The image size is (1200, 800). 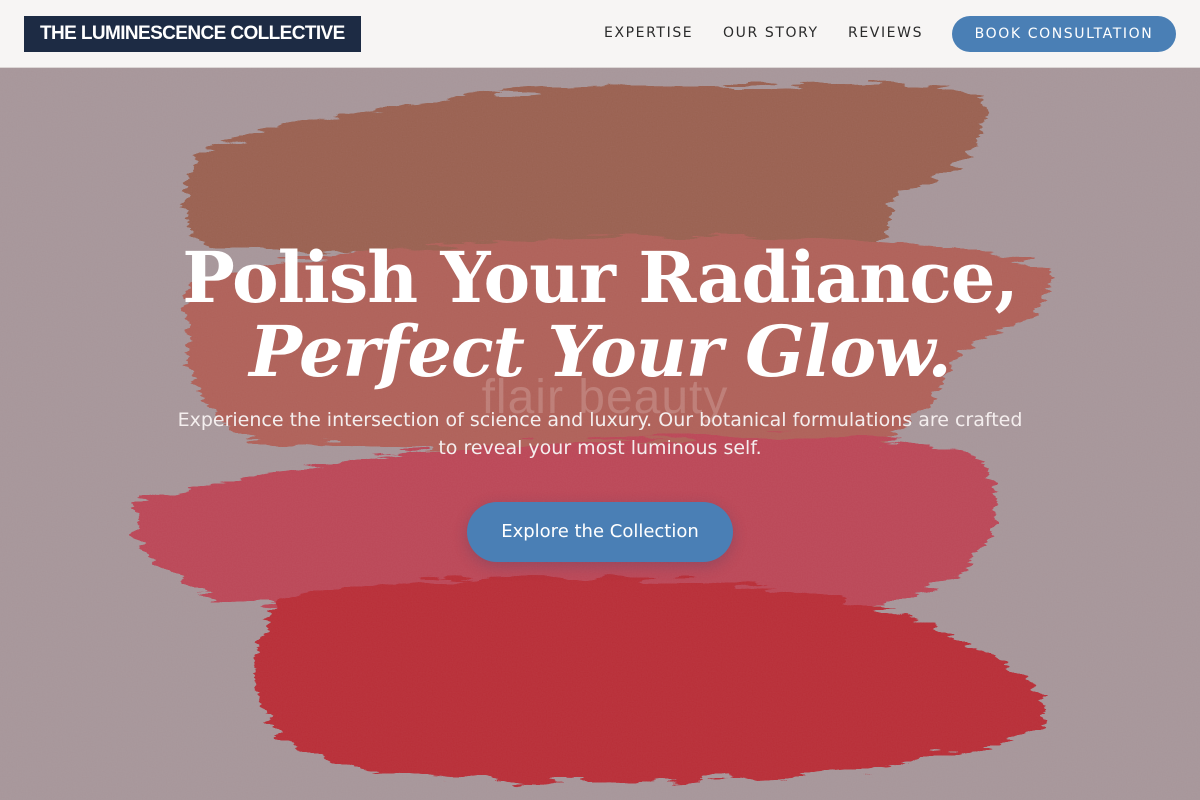 What do you see at coordinates (648, 33) in the screenshot?
I see `nav-link-expertise: EXPERTISE` at bounding box center [648, 33].